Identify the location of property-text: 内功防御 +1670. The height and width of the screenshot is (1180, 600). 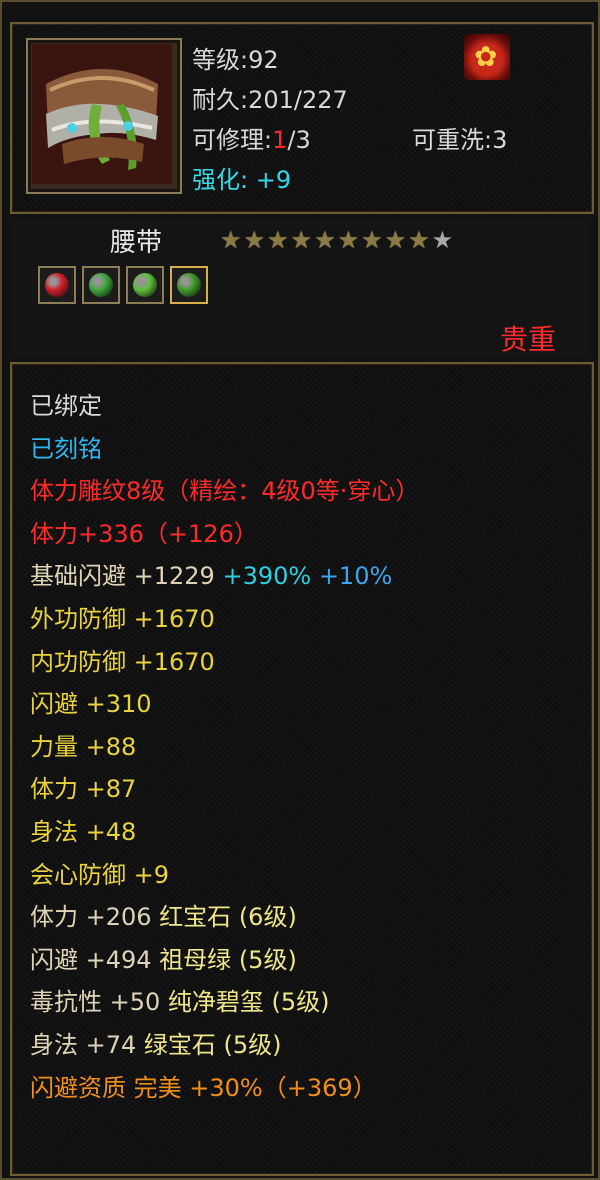
(122, 661).